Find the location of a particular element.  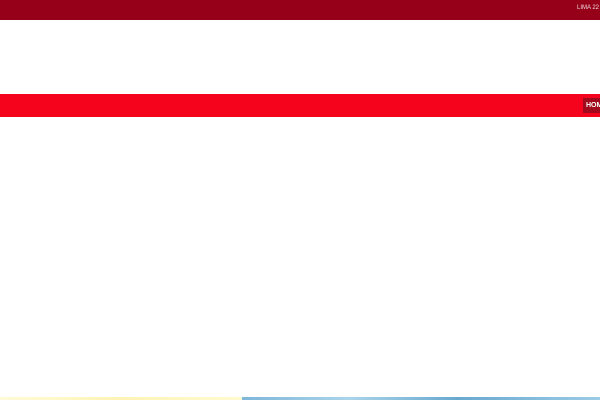

top-bar: LIMA 22 is located at coordinates (300, 10).